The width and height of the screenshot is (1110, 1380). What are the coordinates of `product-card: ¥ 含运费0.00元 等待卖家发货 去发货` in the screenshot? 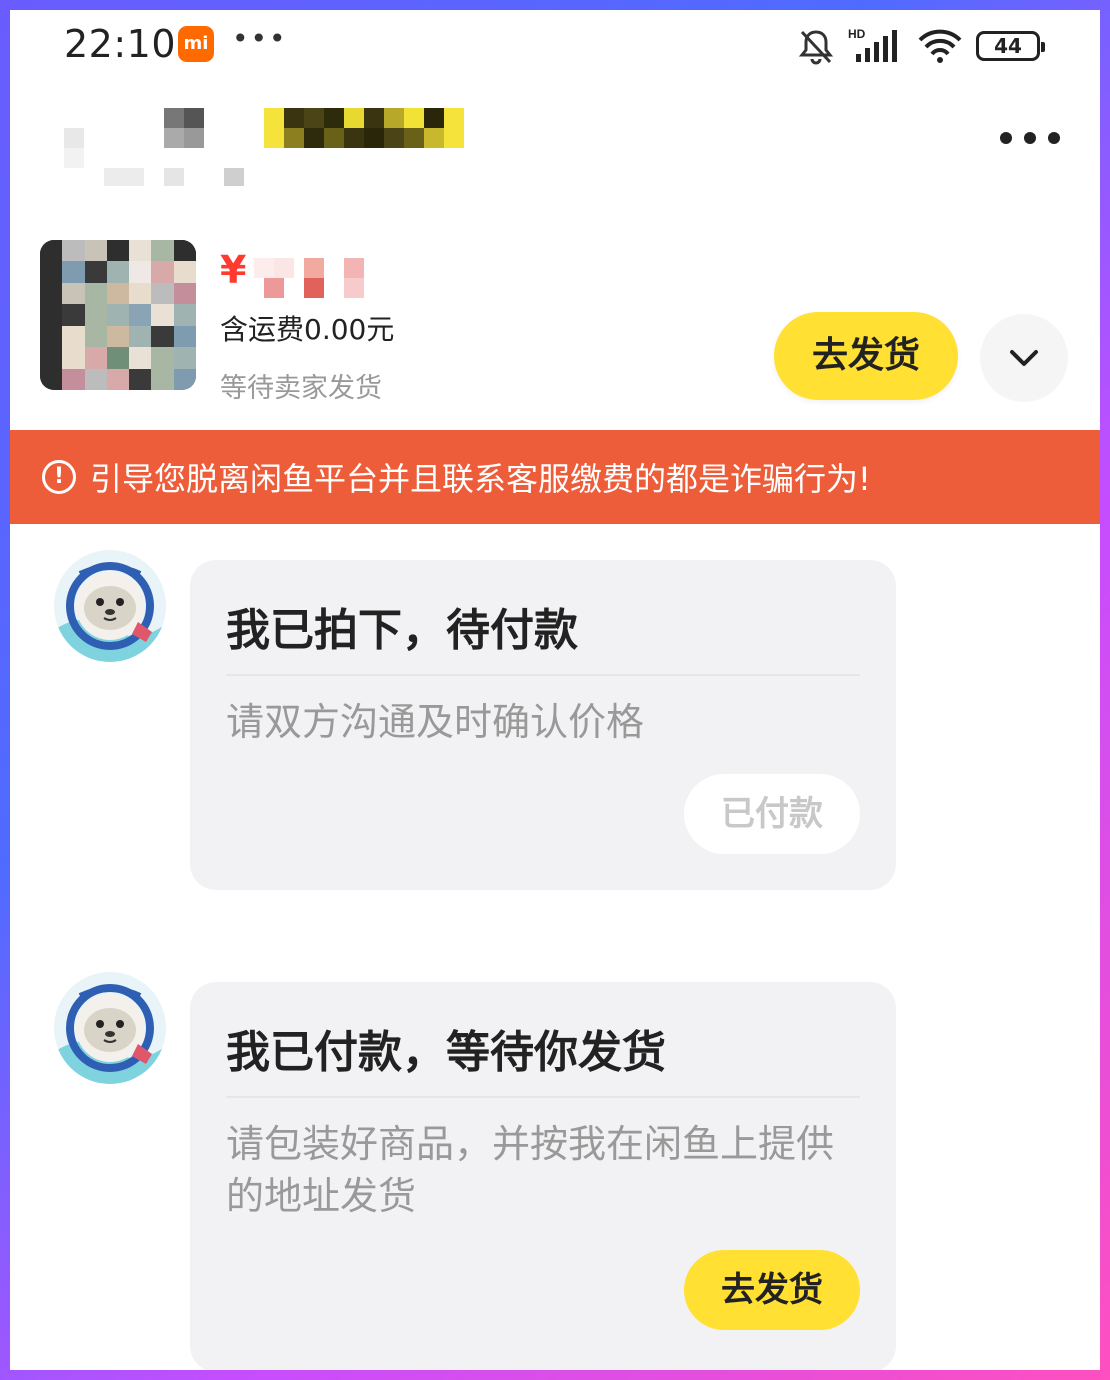 It's located at (555, 332).